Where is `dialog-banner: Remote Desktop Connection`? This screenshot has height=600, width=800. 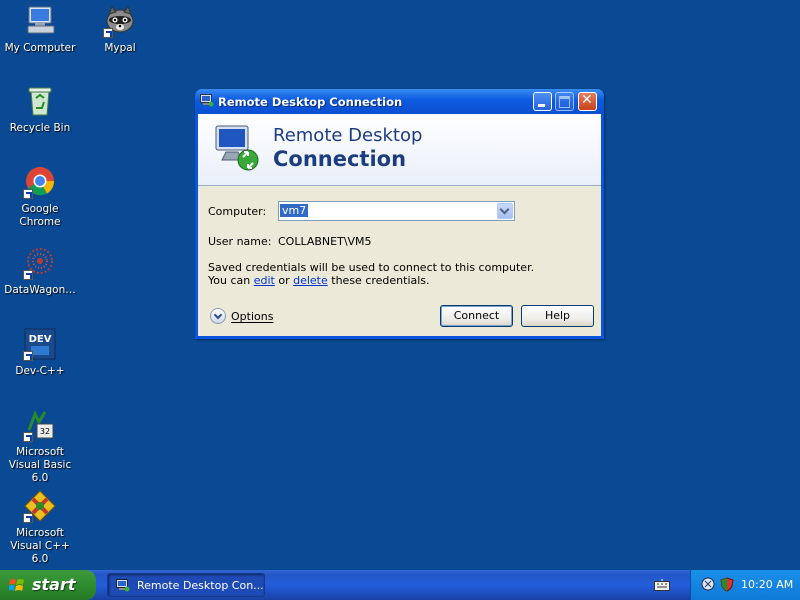
dialog-banner: Remote Desktop Connection is located at coordinates (399, 150).